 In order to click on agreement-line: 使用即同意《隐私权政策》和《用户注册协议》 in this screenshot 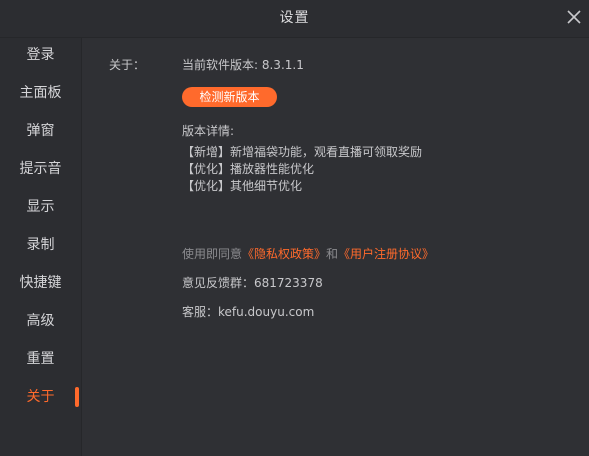, I will do `click(308, 253)`.